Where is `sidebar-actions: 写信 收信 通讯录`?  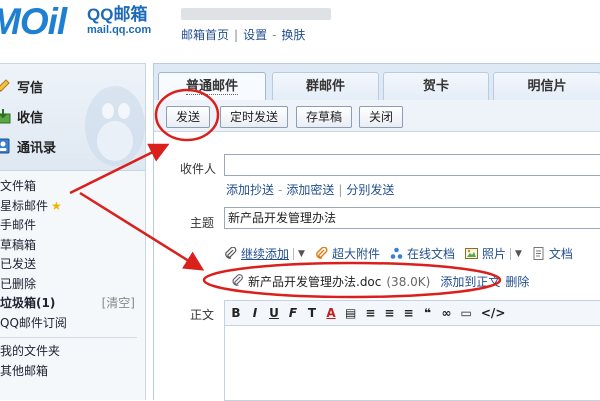
sidebar-actions: 写信 收信 通讯录 is located at coordinates (72, 117).